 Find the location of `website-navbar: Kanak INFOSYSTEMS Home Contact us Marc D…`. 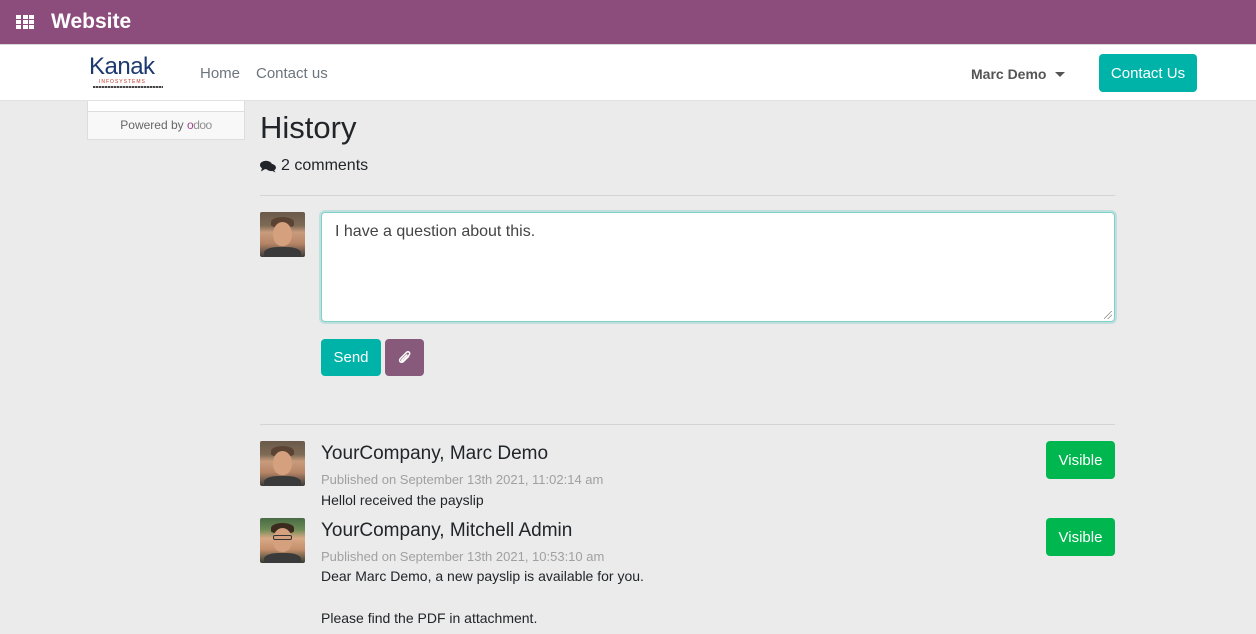

website-navbar: Kanak INFOSYSTEMS Home Contact us Marc D… is located at coordinates (628, 72).